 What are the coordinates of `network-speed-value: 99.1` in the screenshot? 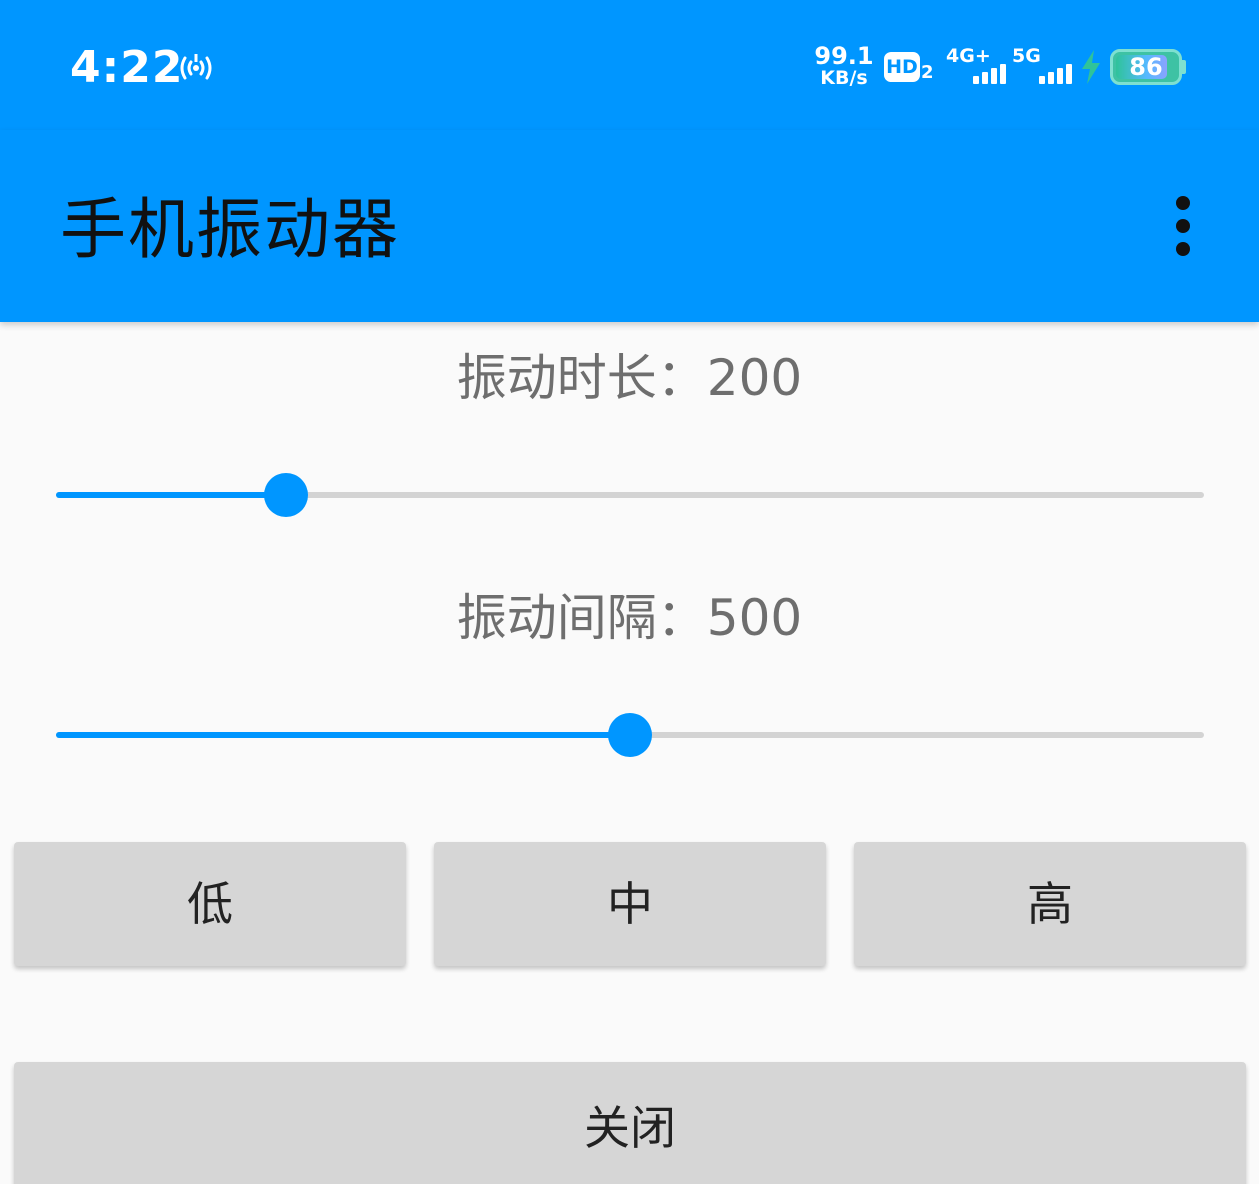 It's located at (844, 56).